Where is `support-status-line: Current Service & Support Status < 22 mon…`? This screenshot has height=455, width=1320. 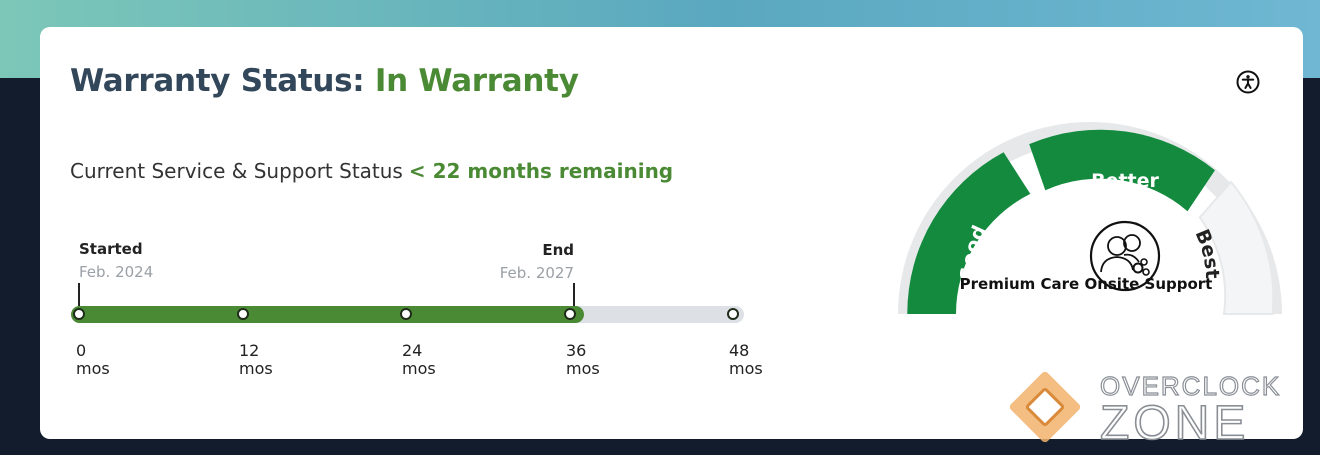
support-status-line: Current Service & Support Status < 22 mon… is located at coordinates (371, 171).